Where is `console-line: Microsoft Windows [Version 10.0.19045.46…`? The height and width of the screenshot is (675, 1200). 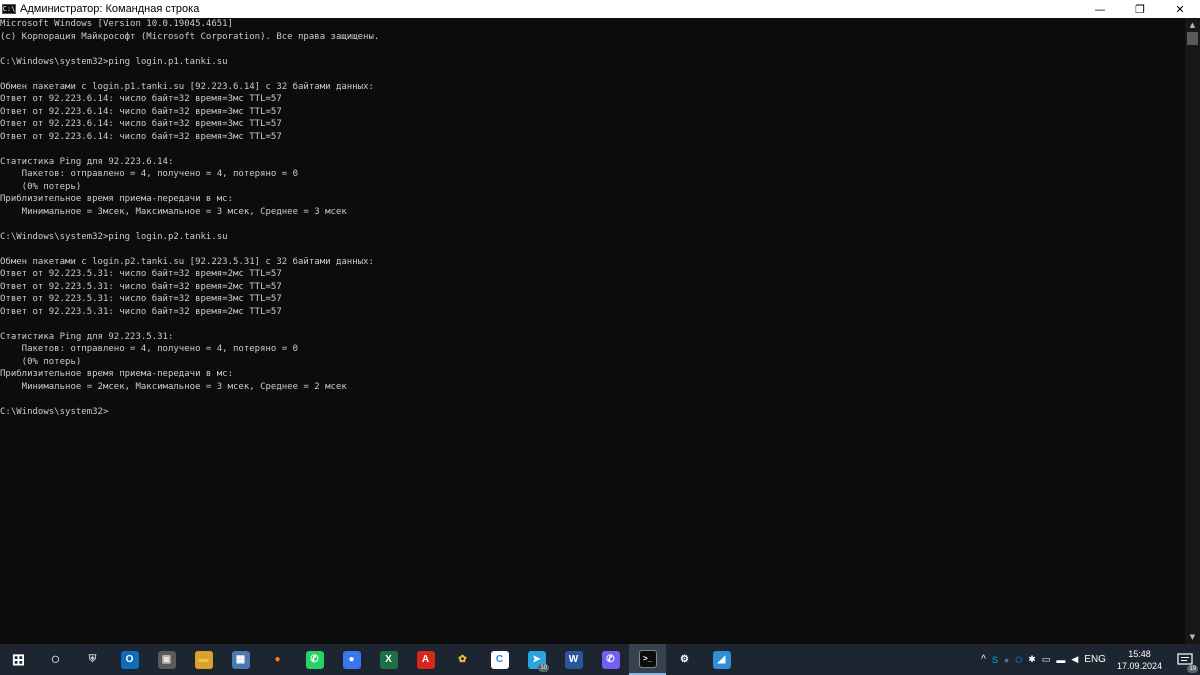 console-line: Microsoft Windows [Version 10.0.19045.46… is located at coordinates (116, 24).